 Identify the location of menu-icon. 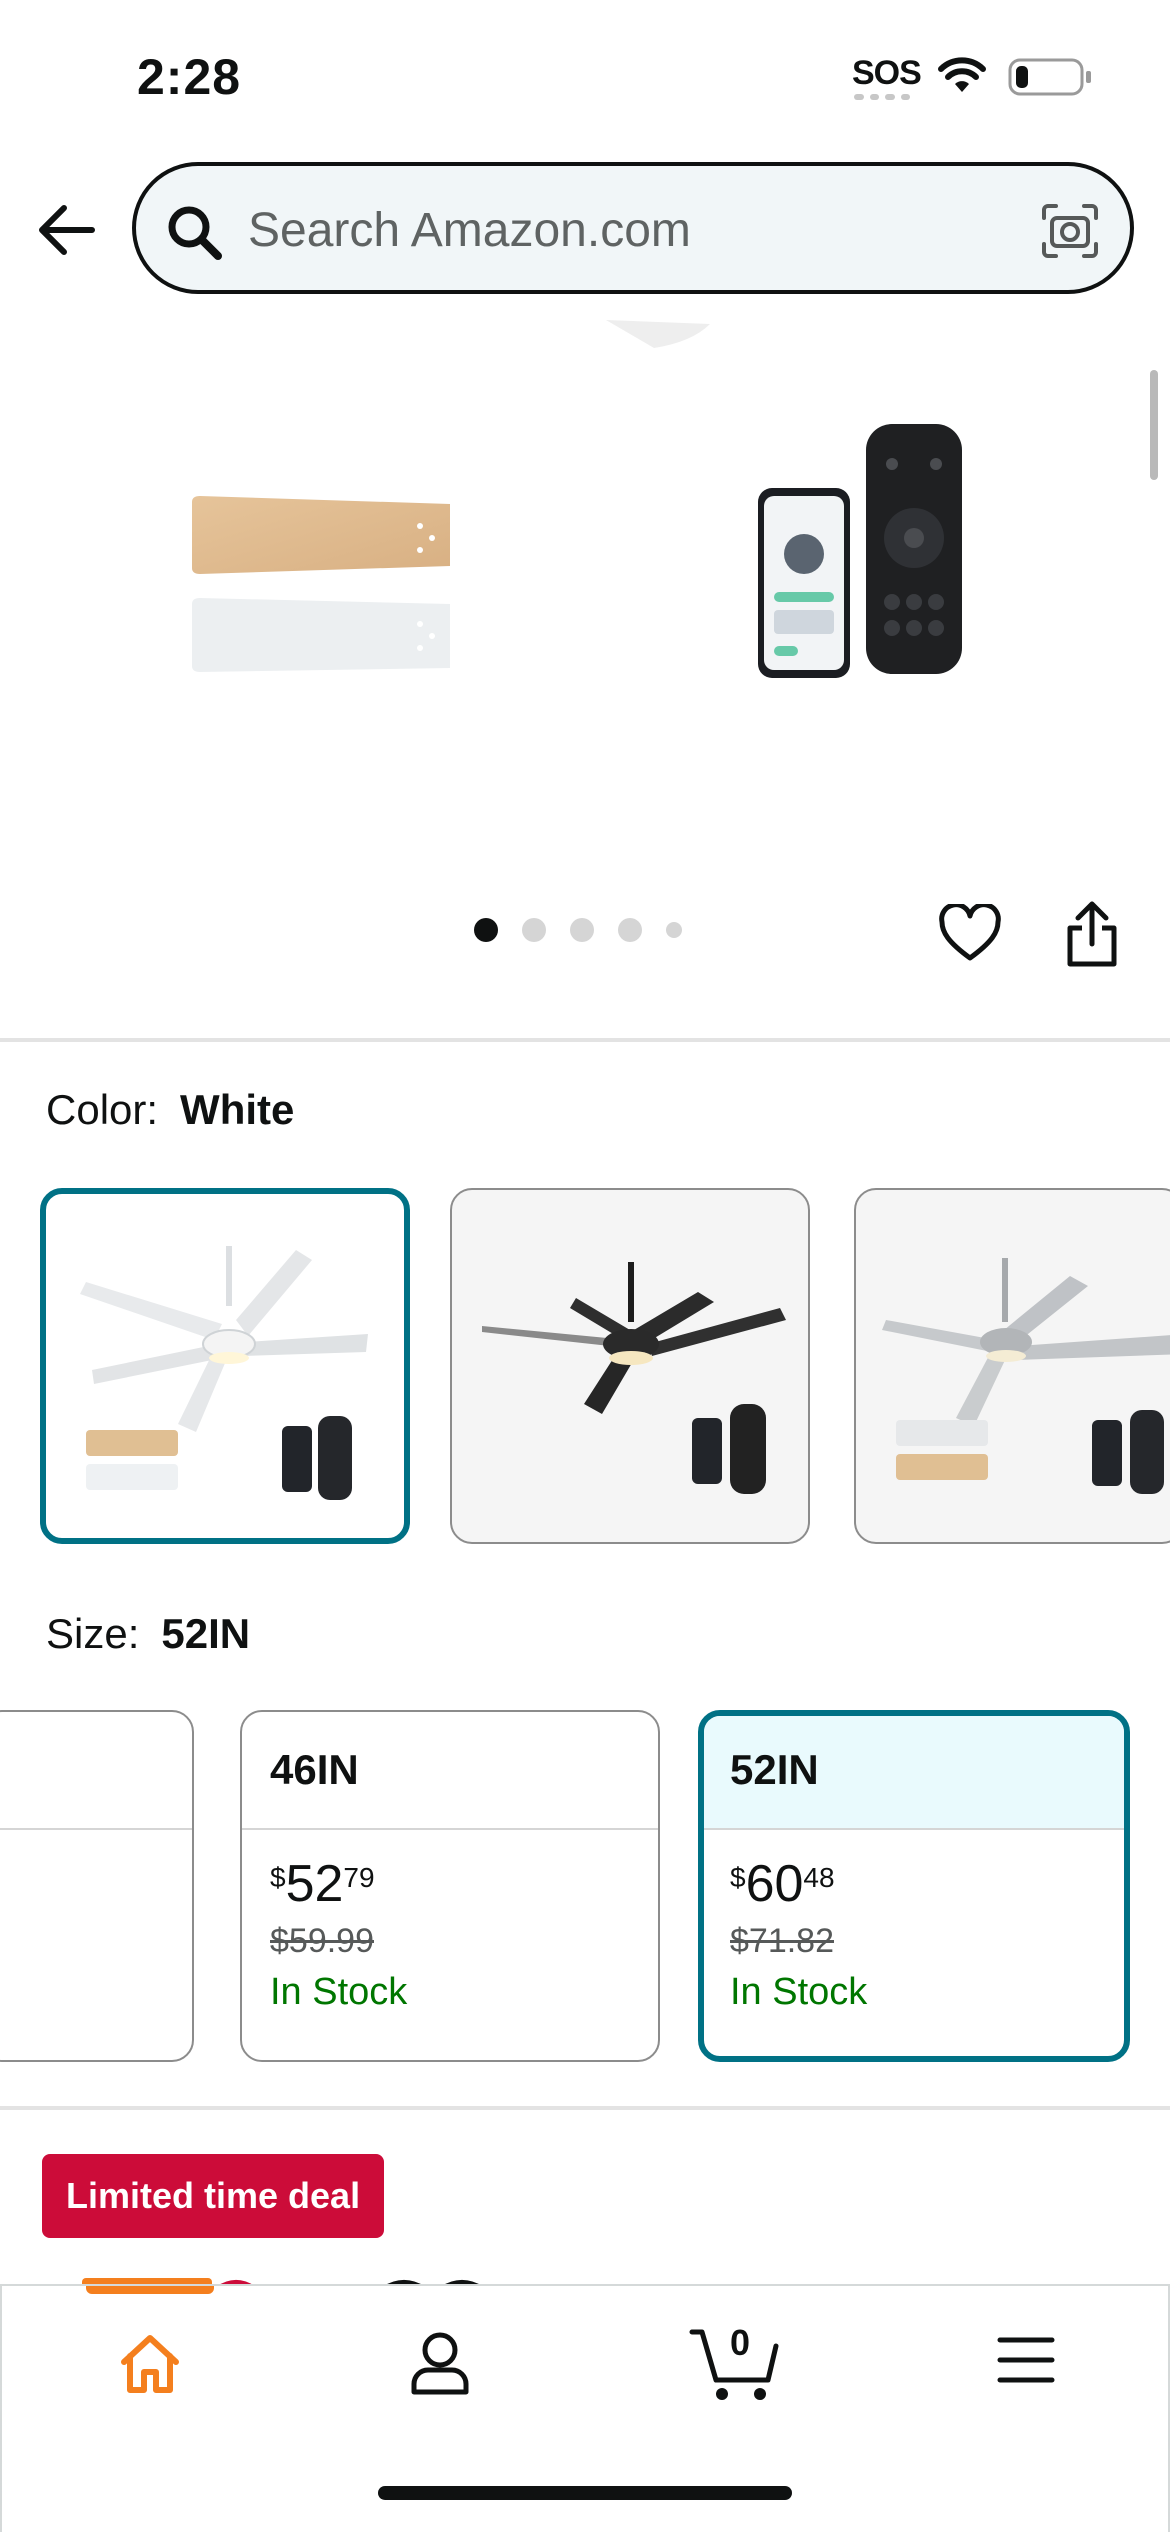
(1026, 2360).